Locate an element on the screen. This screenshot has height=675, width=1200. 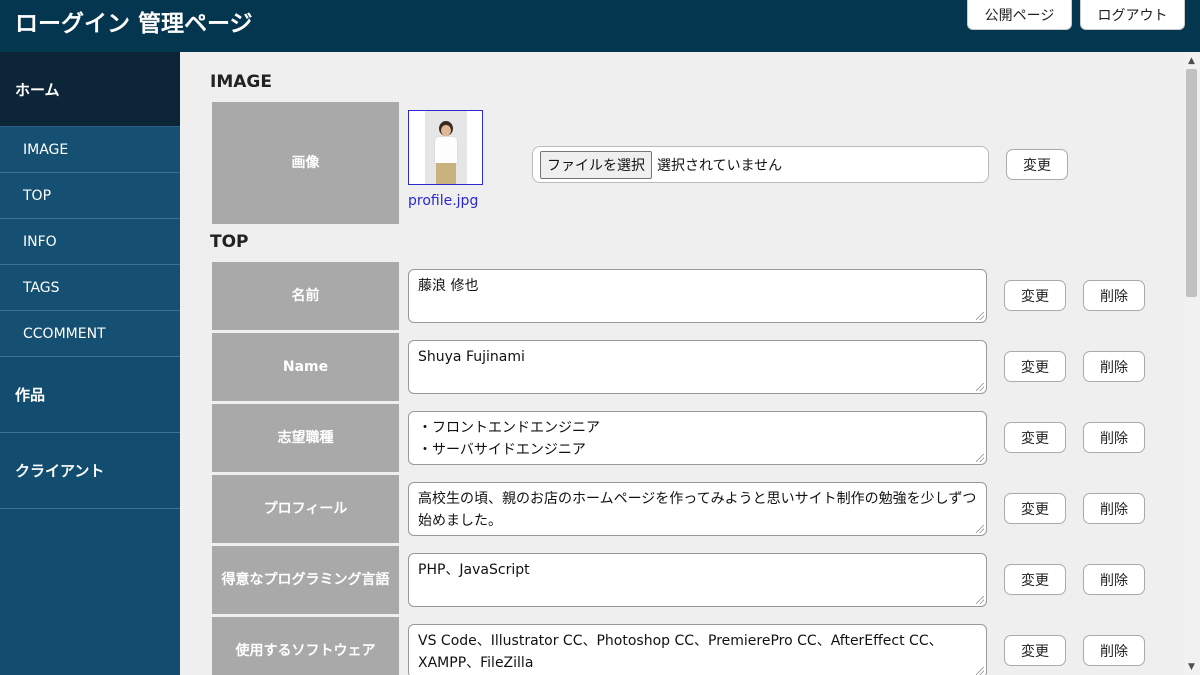
name-en-value: Shuya Fujinami is located at coordinates (471, 357).